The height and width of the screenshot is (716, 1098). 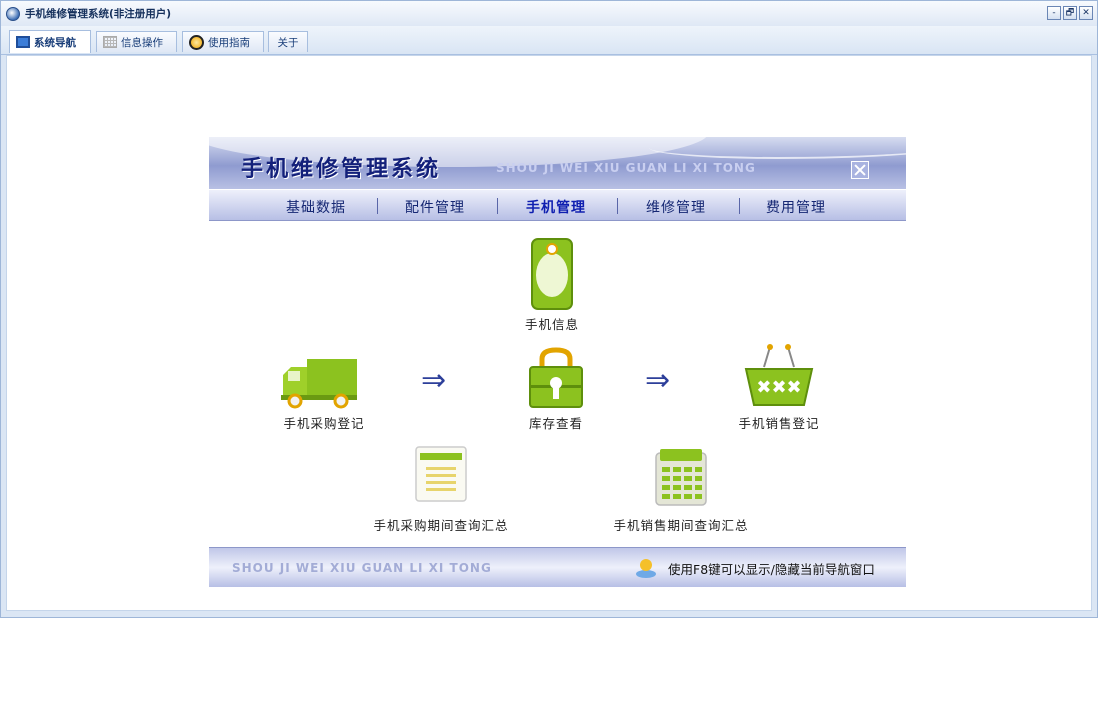 I want to click on menu-basic-data: 基础数据, so click(x=316, y=207).